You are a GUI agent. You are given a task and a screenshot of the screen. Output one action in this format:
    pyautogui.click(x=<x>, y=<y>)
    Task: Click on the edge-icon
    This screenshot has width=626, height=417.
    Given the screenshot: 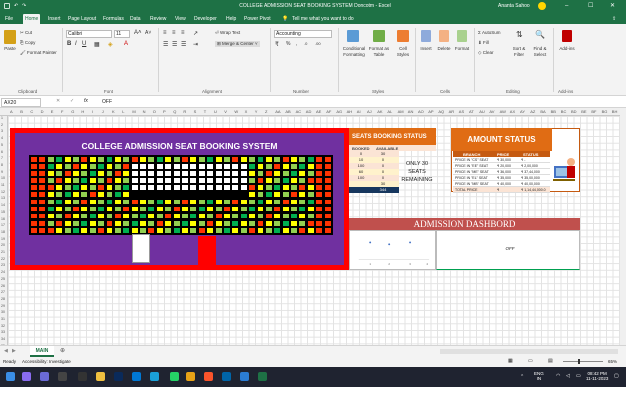 What is the action you would take?
    pyautogui.click(x=154, y=376)
    